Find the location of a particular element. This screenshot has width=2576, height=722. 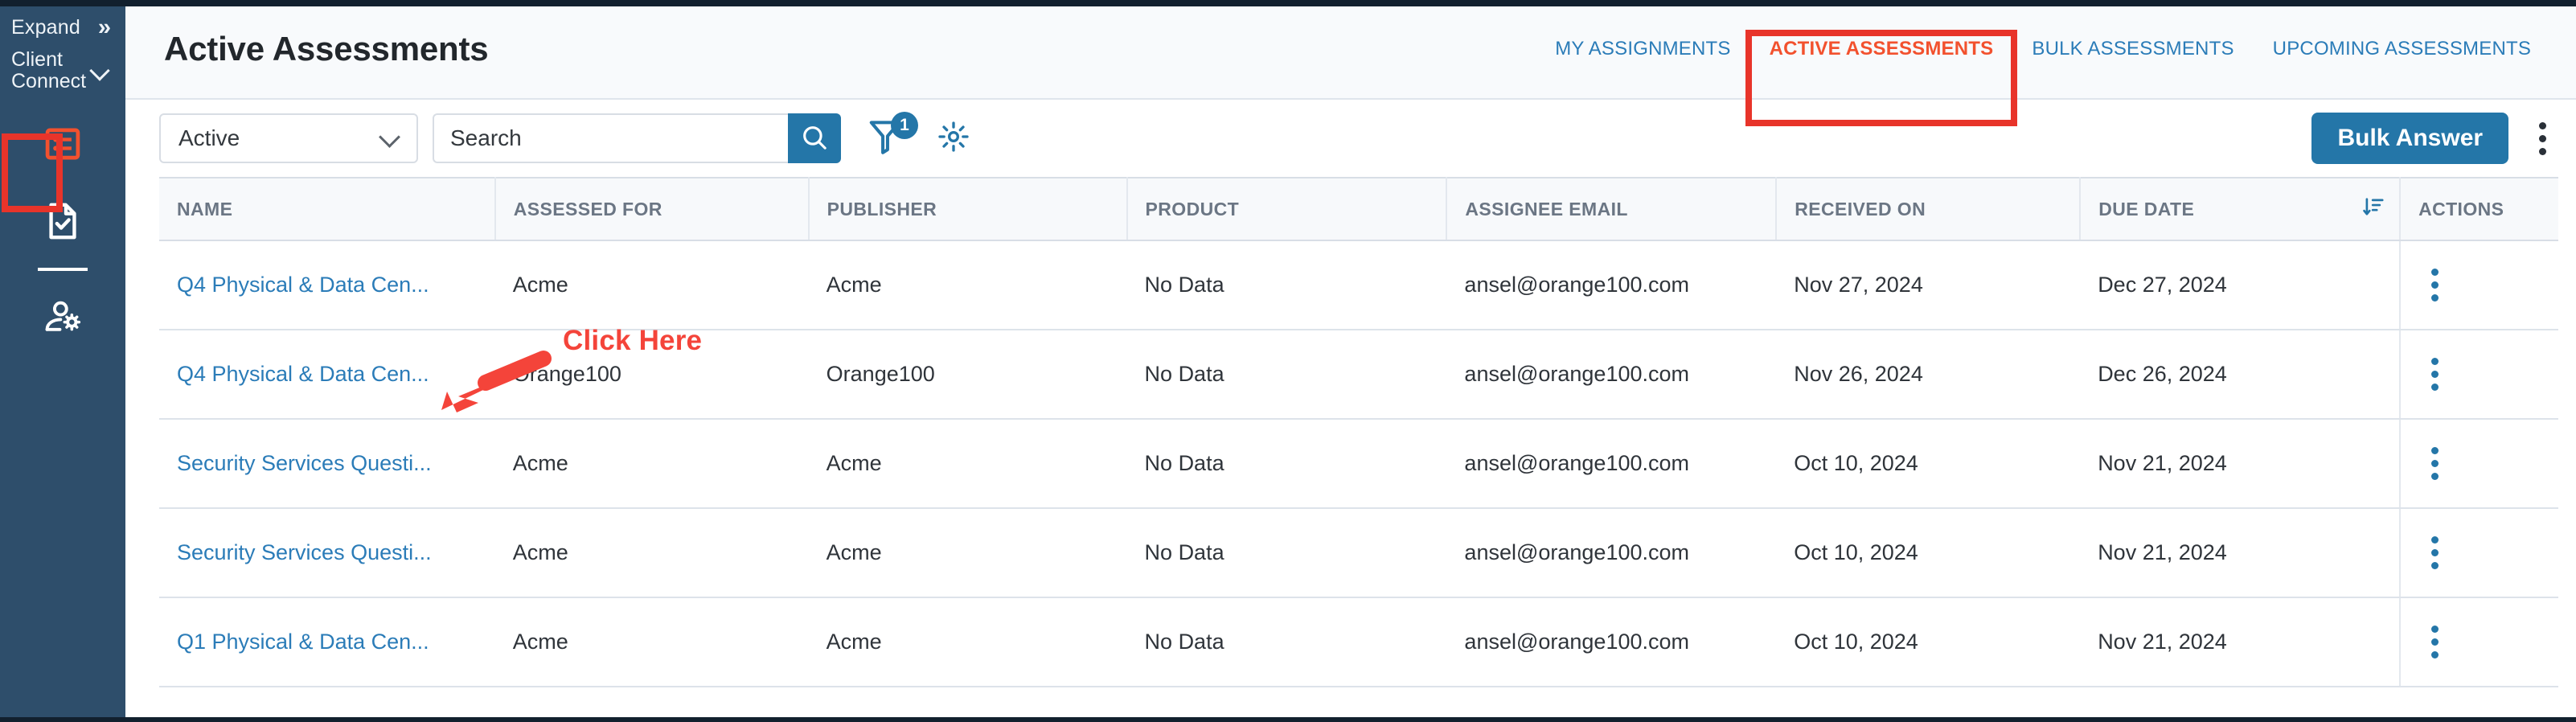

tab-my-assignments: MY ASSIGNMENTS is located at coordinates (1642, 49).